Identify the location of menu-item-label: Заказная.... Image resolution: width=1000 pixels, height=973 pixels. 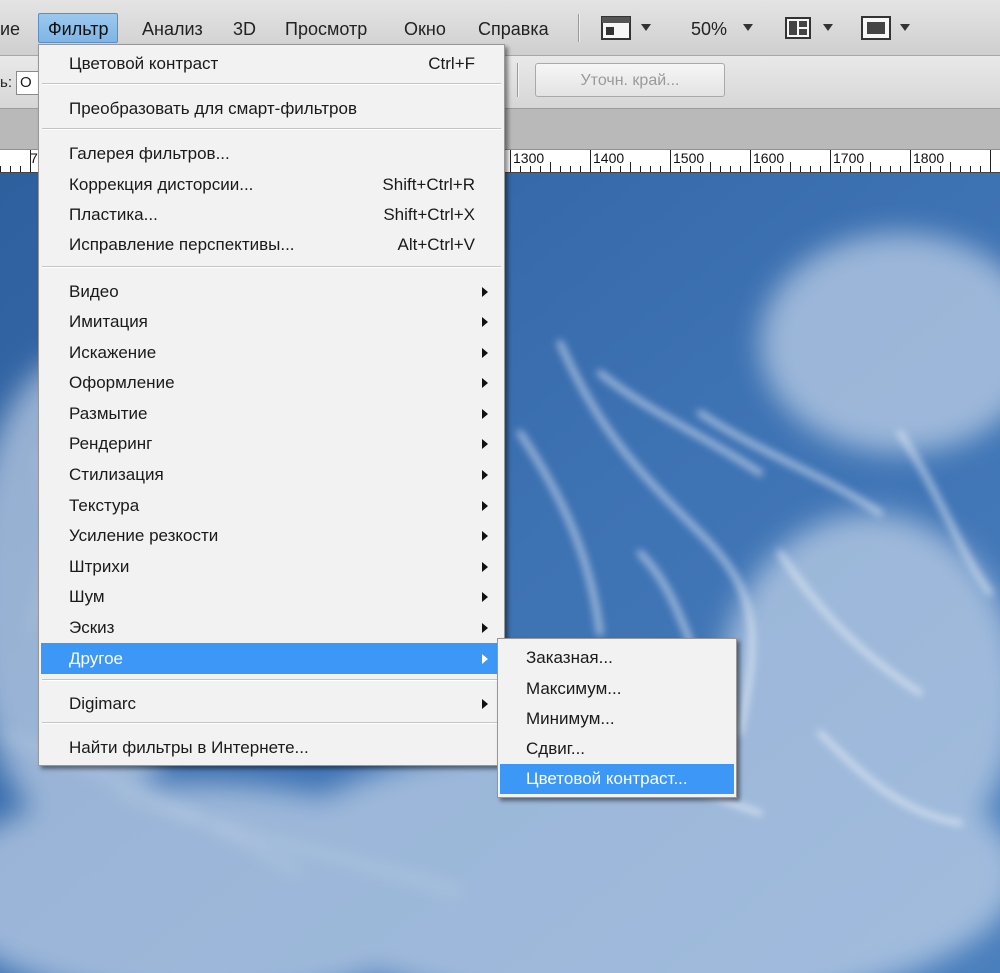
(569, 657).